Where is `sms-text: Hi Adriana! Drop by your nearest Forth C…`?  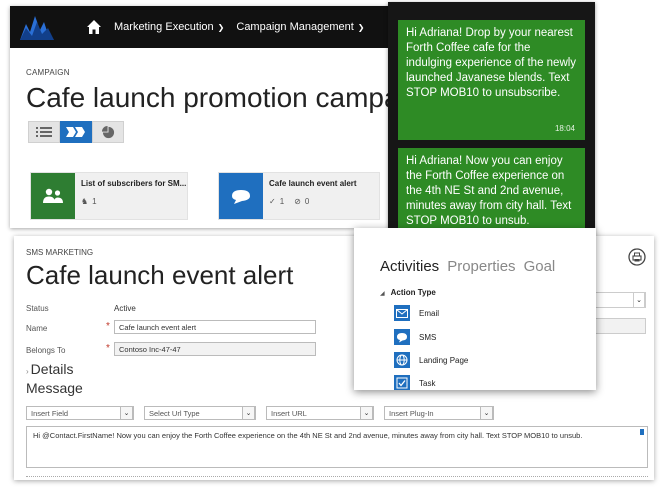 sms-text: Hi Adriana! Drop by your nearest Forth C… is located at coordinates (491, 63).